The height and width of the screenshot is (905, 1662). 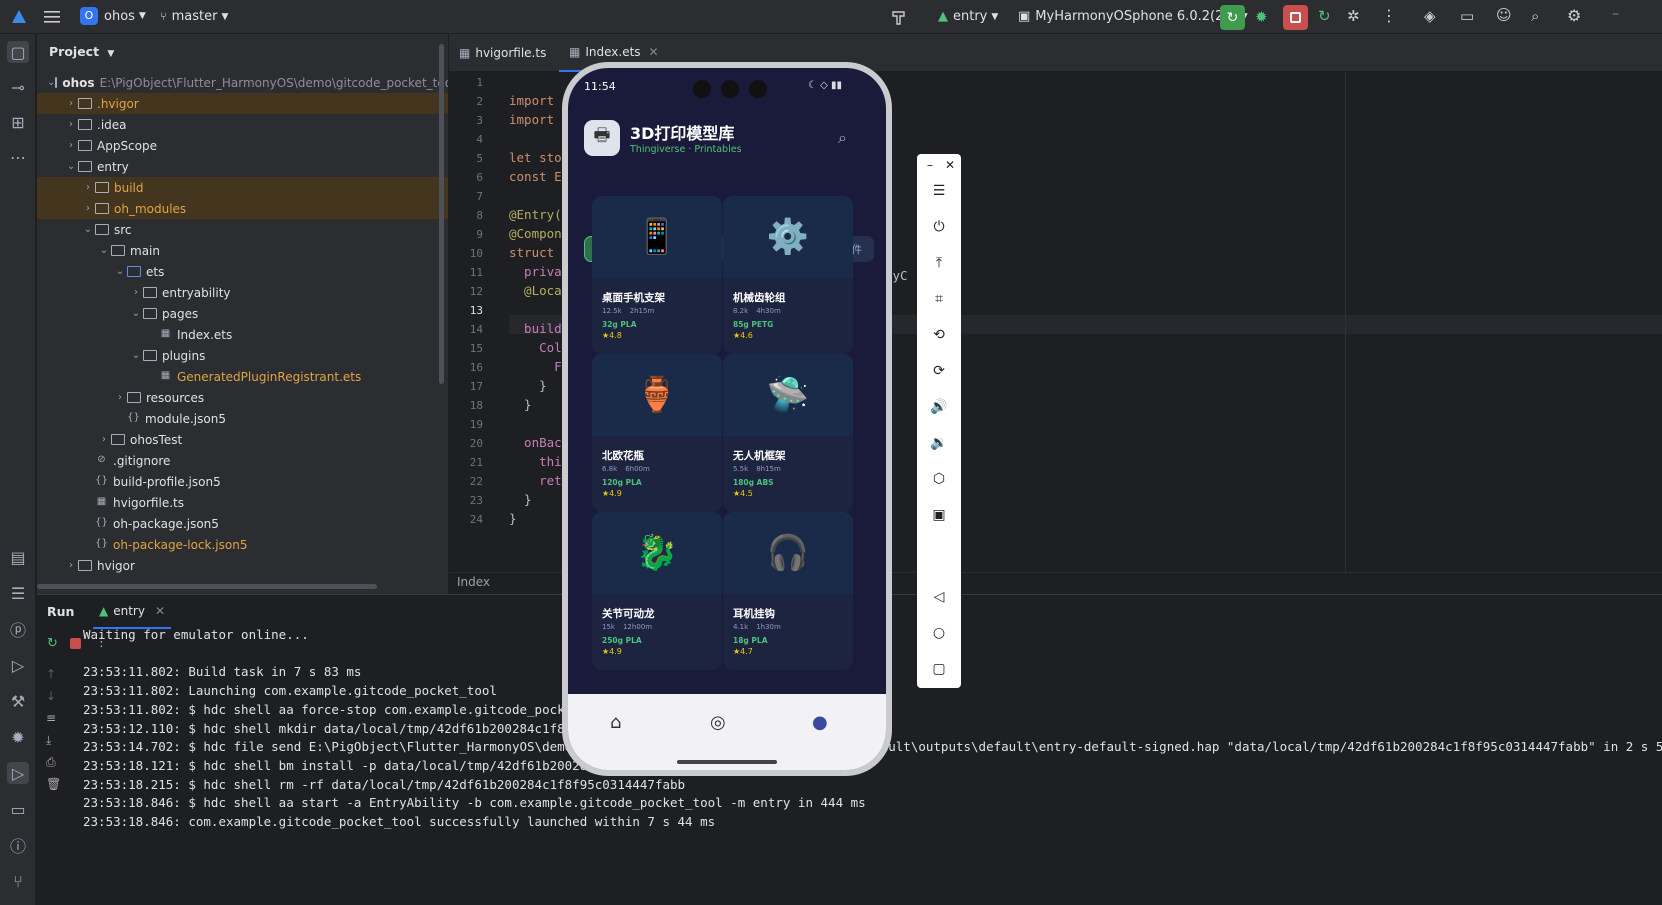 What do you see at coordinates (1430, 16) in the screenshot?
I see `device-manager-icon: ◈` at bounding box center [1430, 16].